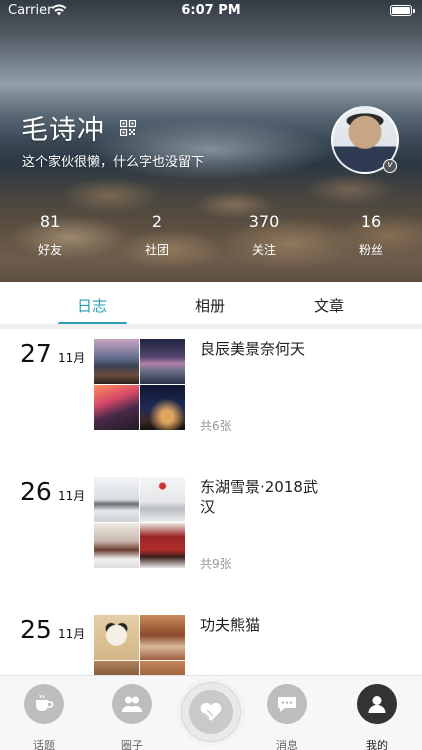  I want to click on profile-stats: 81 好友 2 社团 370 关注 16 粉丝, so click(211, 237).